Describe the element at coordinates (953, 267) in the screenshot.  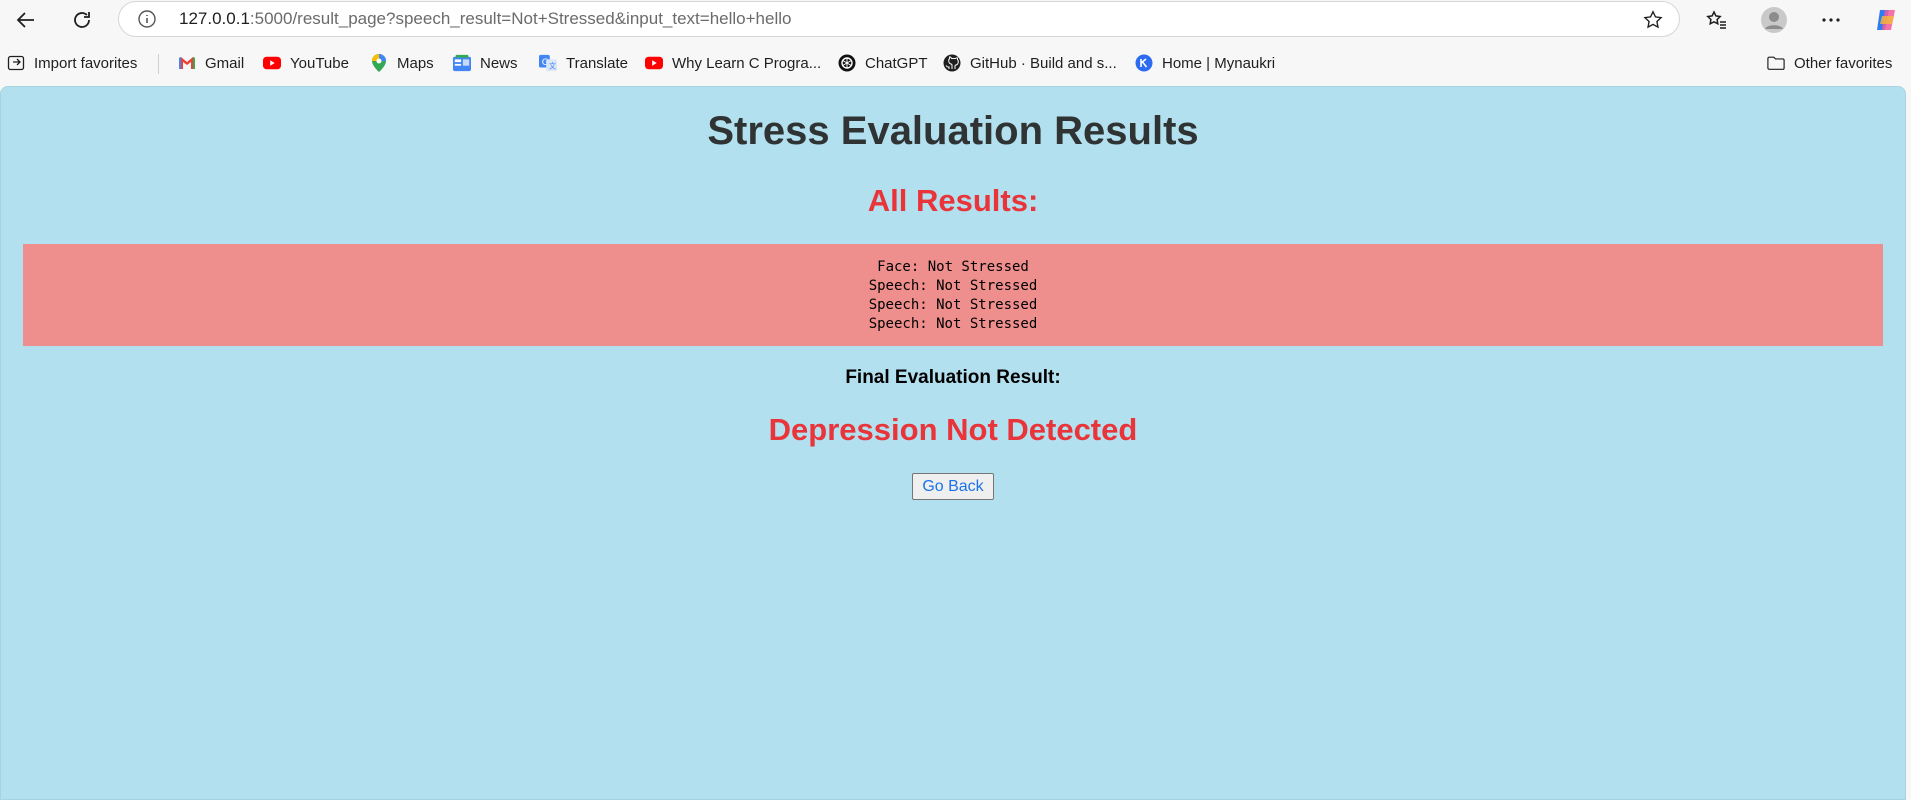
I see `result-item-face: Face: Not Stressed` at that location.